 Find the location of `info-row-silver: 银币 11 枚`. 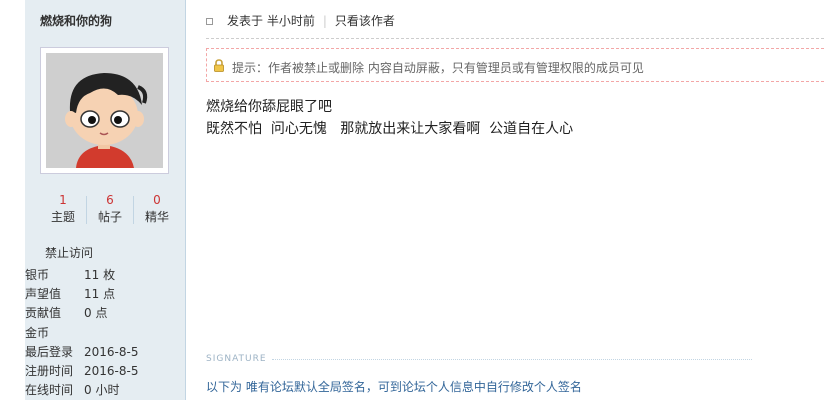

info-row-silver: 银币 11 枚 is located at coordinates (70, 275).